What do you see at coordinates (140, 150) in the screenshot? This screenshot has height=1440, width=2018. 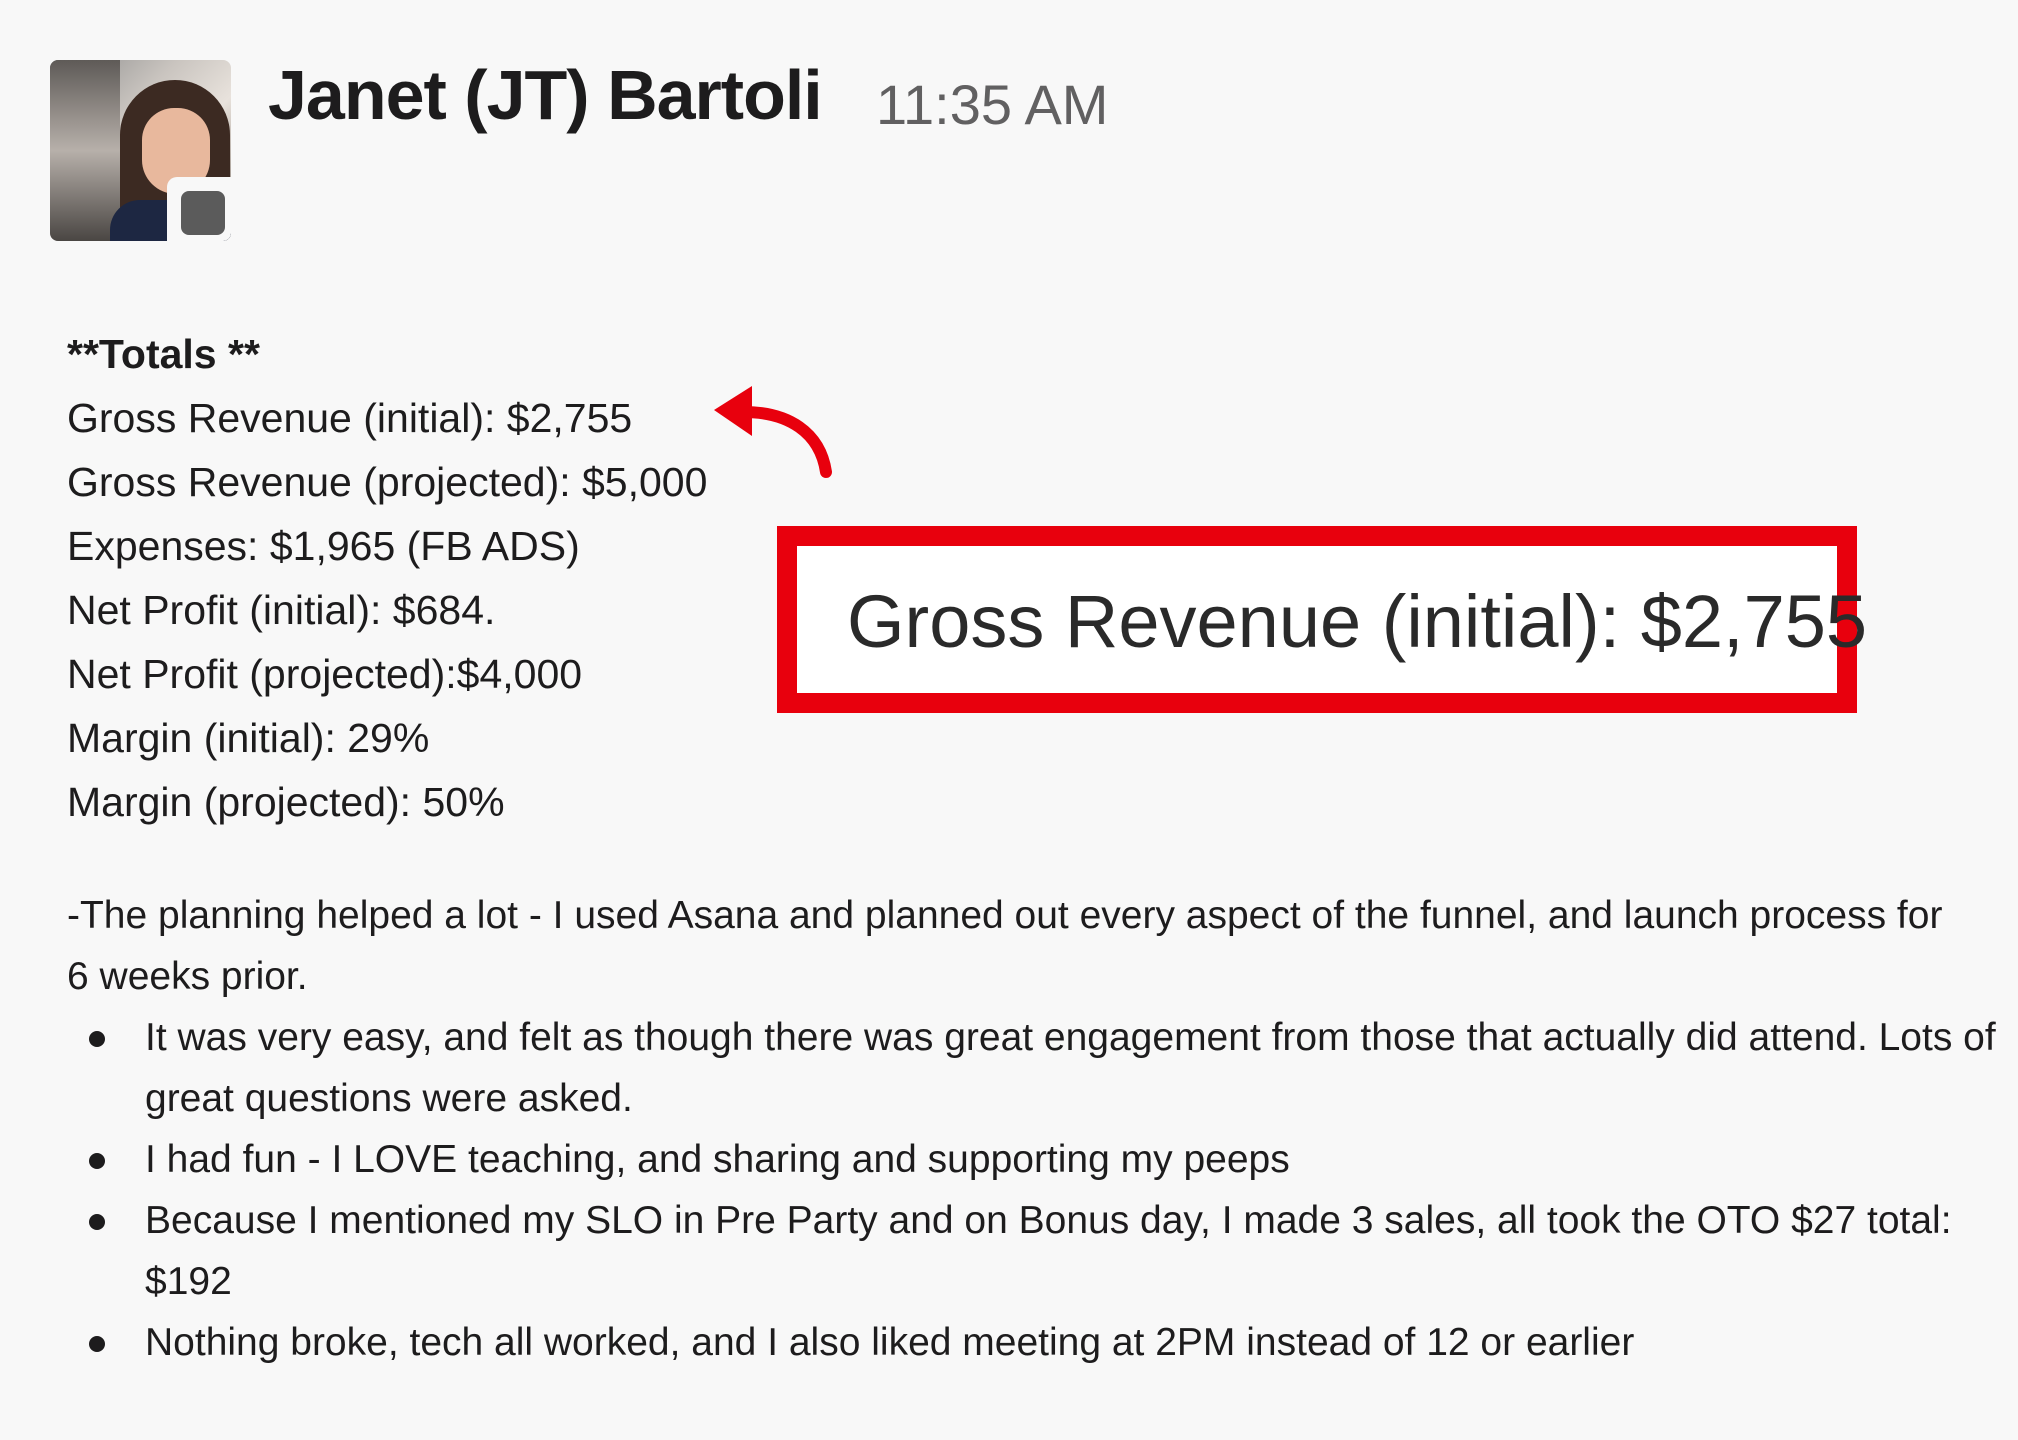 I see `user-avatar` at bounding box center [140, 150].